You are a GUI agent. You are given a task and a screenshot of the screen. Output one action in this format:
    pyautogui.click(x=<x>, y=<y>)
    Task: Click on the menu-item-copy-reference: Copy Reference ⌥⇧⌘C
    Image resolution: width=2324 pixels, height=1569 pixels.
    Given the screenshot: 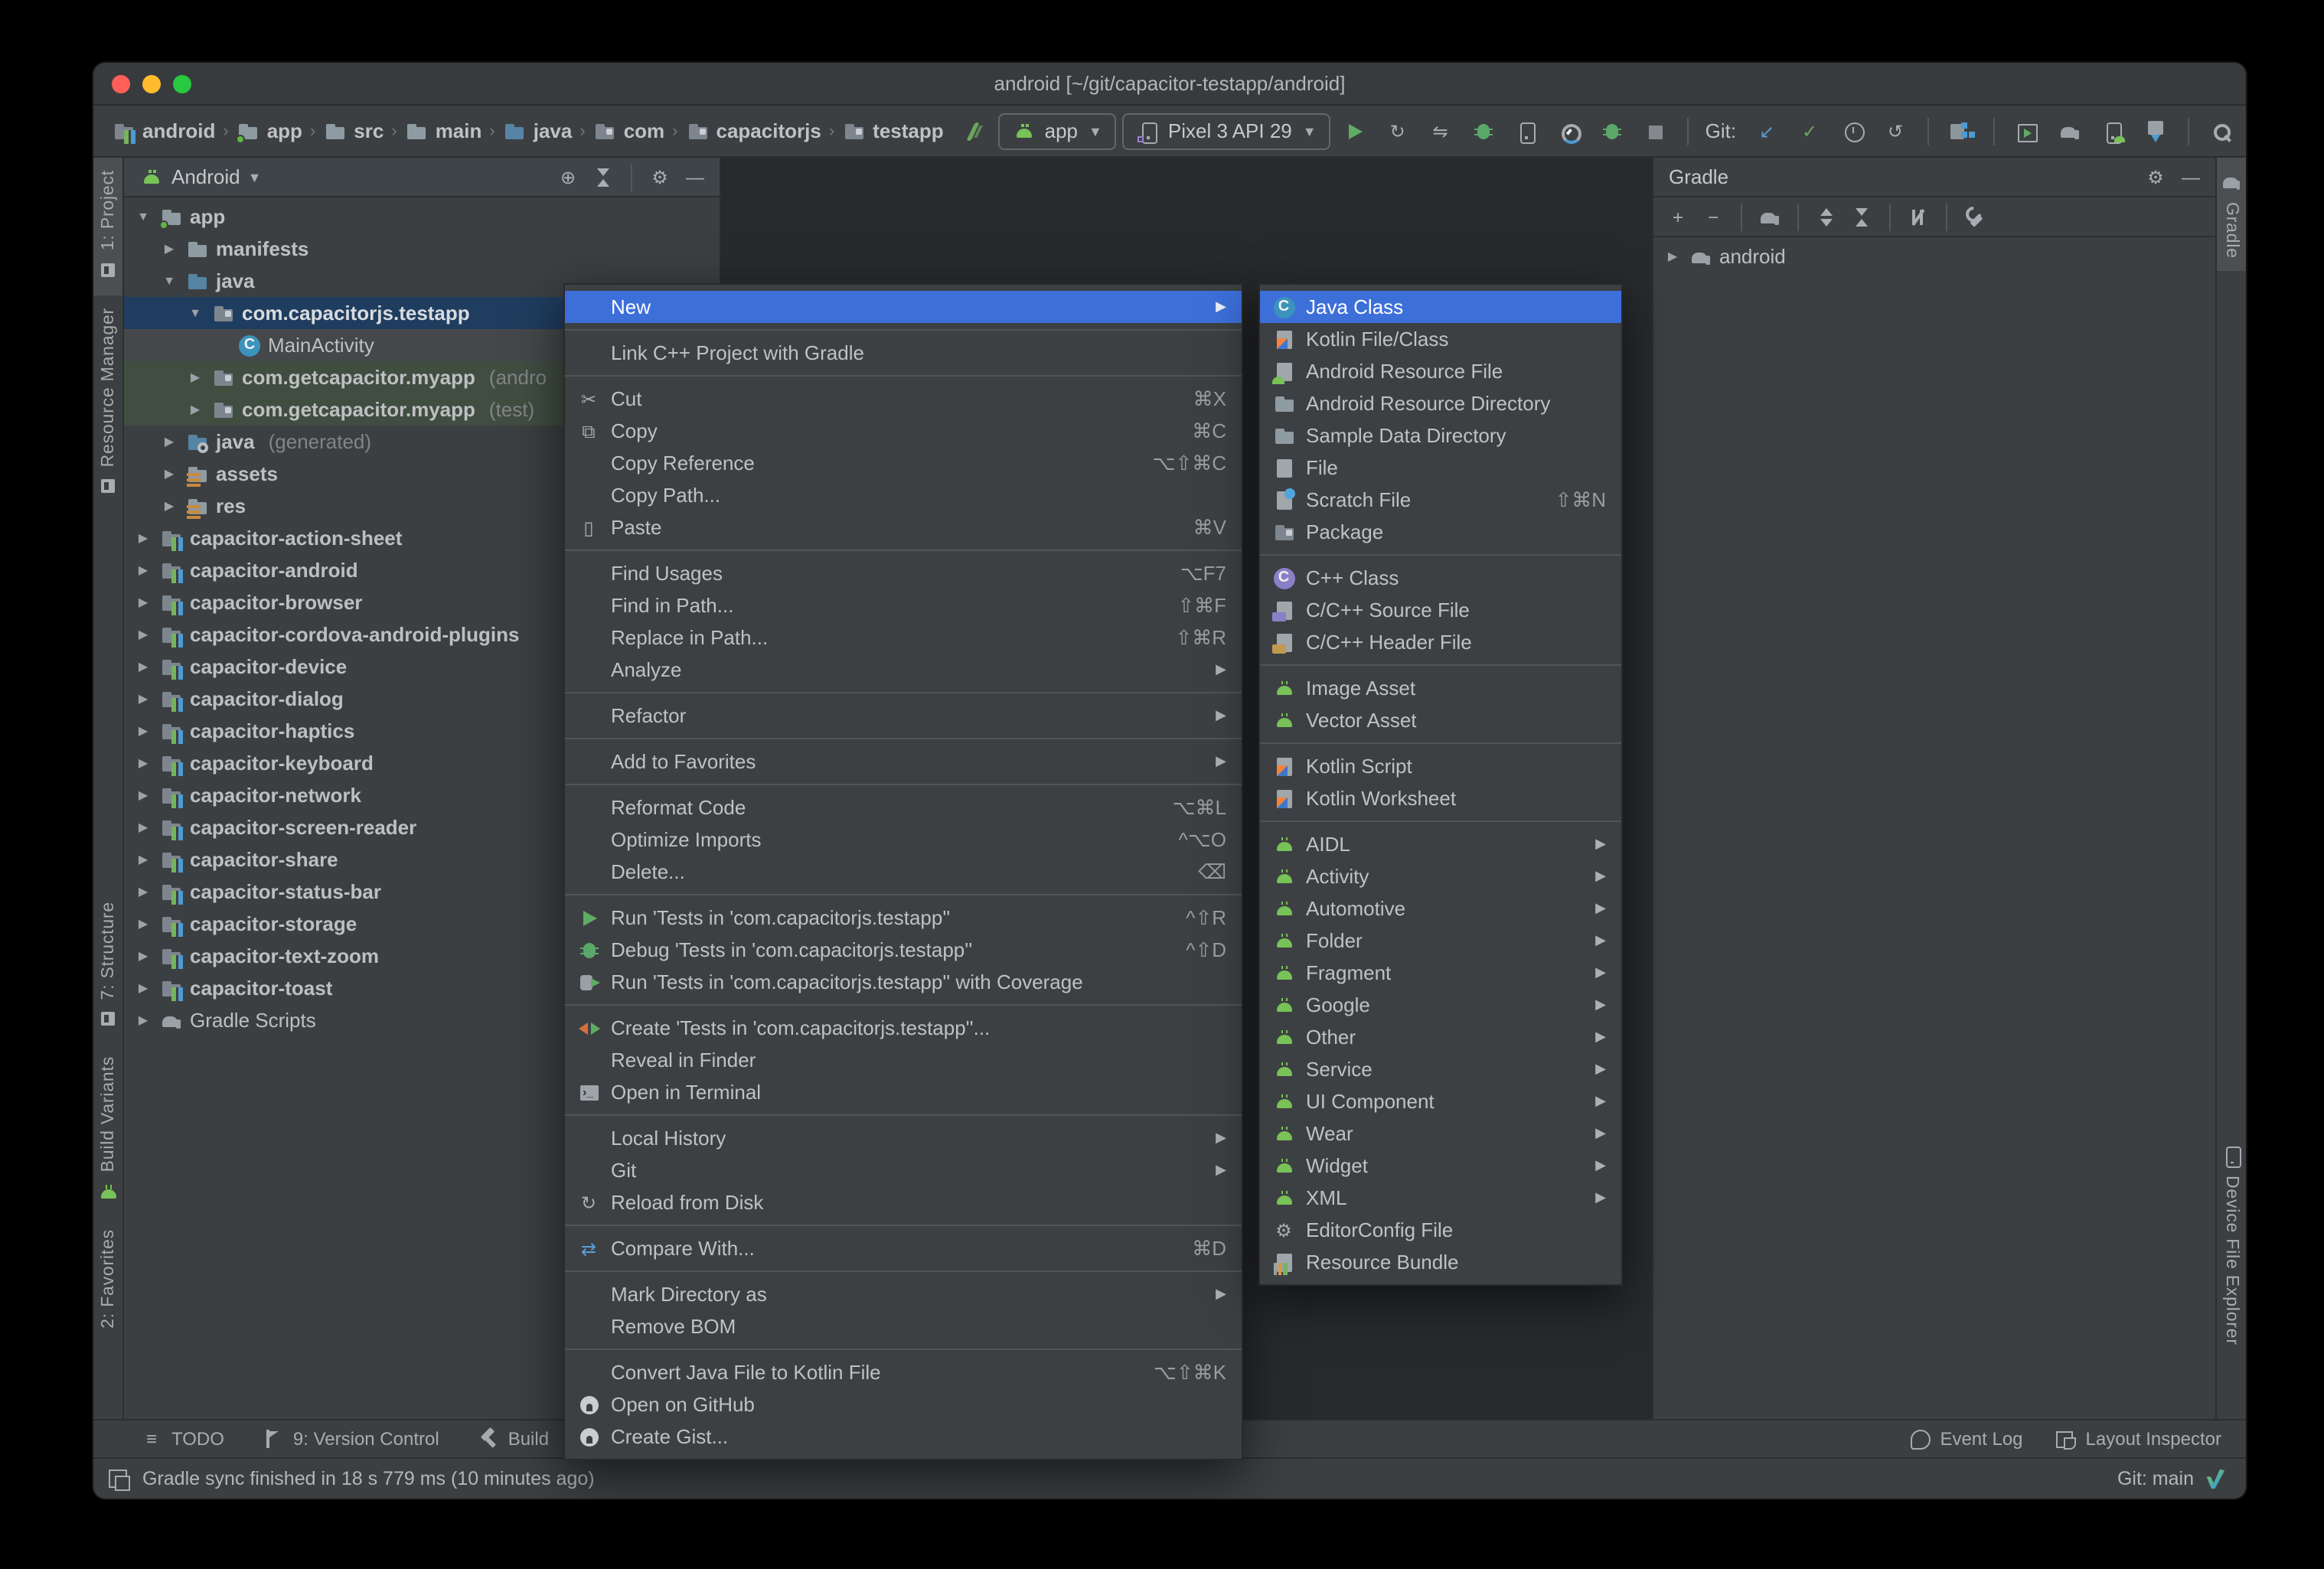 What is the action you would take?
    pyautogui.click(x=903, y=463)
    